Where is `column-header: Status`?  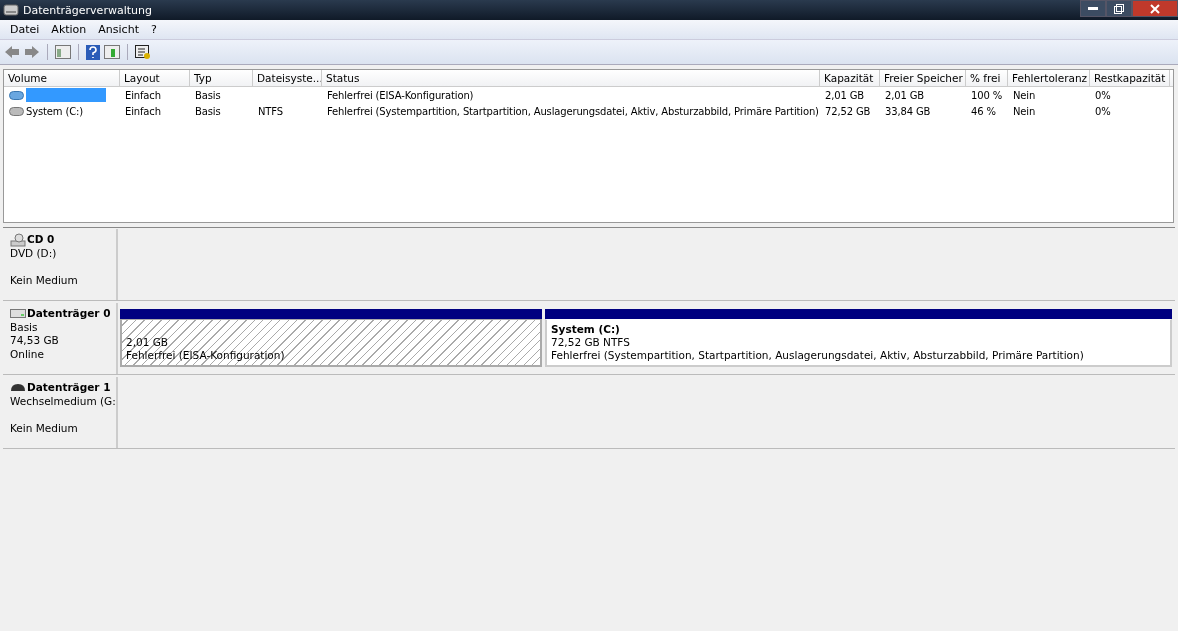 column-header: Status is located at coordinates (571, 78).